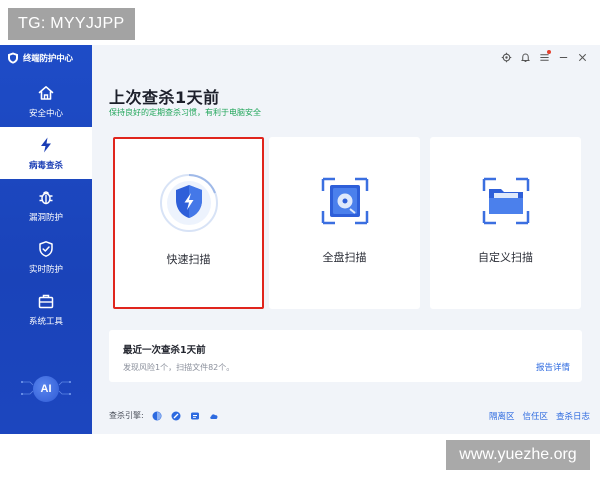 The width and height of the screenshot is (600, 480). Describe the element at coordinates (45, 269) in the screenshot. I see `sidebar-item-label: 实时防护` at that location.